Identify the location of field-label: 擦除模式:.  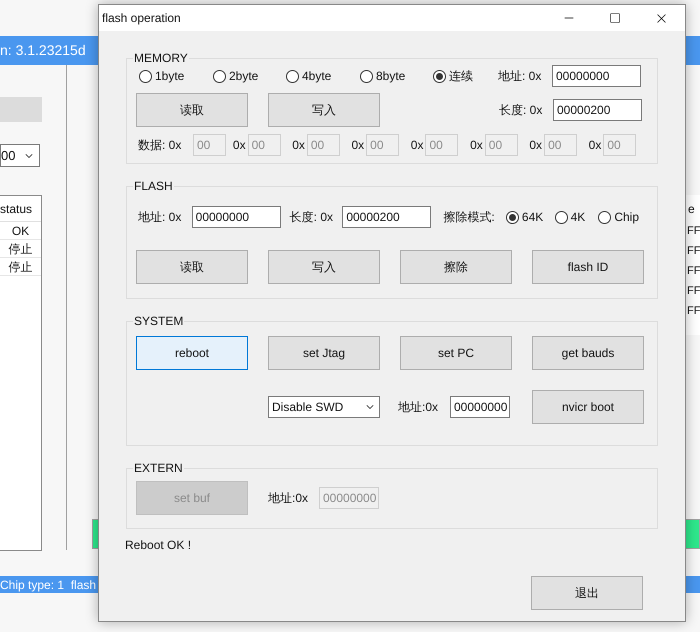
(469, 217).